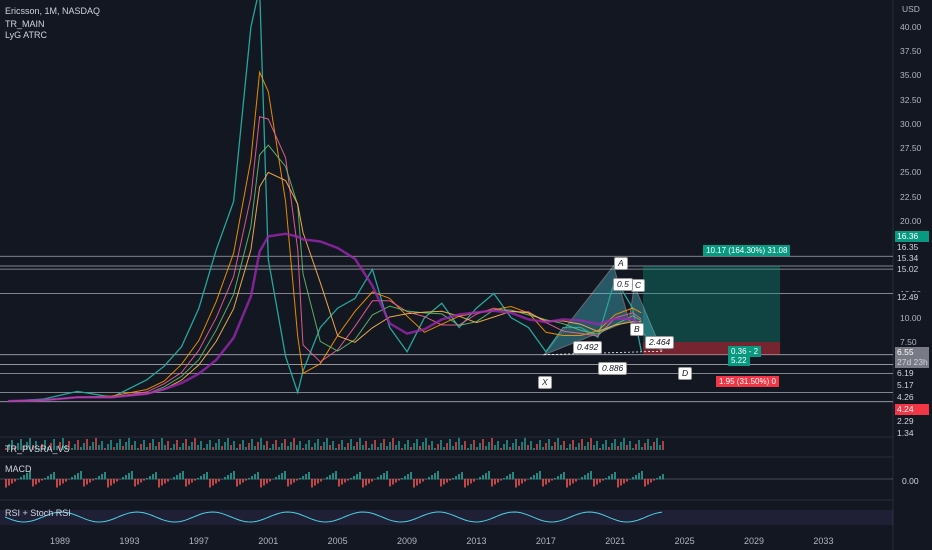 This screenshot has height=550, width=932. What do you see at coordinates (621, 263) in the screenshot?
I see `point-a-label: A` at bounding box center [621, 263].